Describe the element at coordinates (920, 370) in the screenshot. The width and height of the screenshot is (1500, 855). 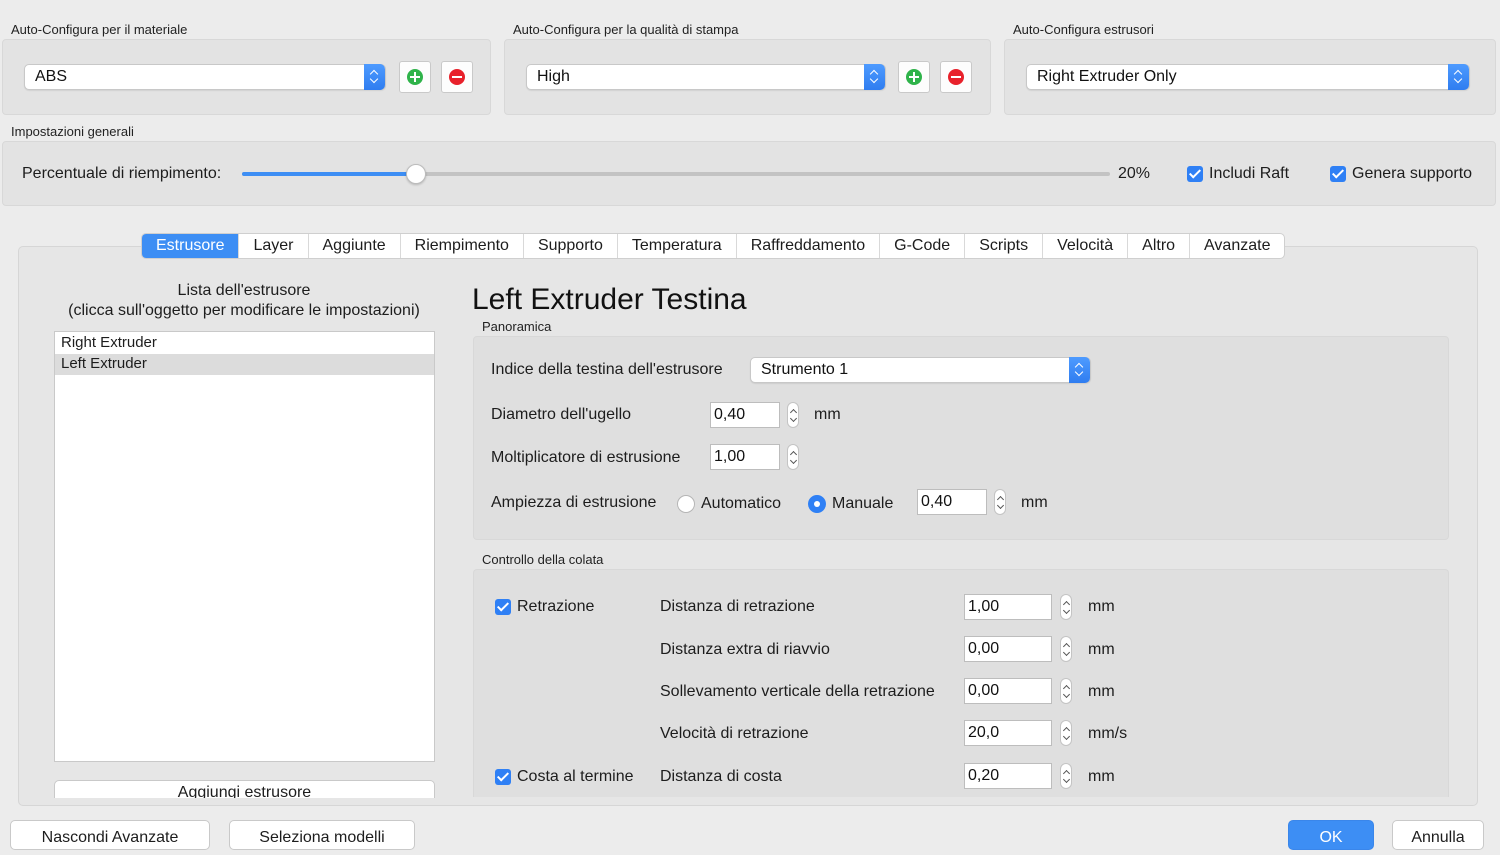
I see `head-index-select: Strumento 1` at that location.